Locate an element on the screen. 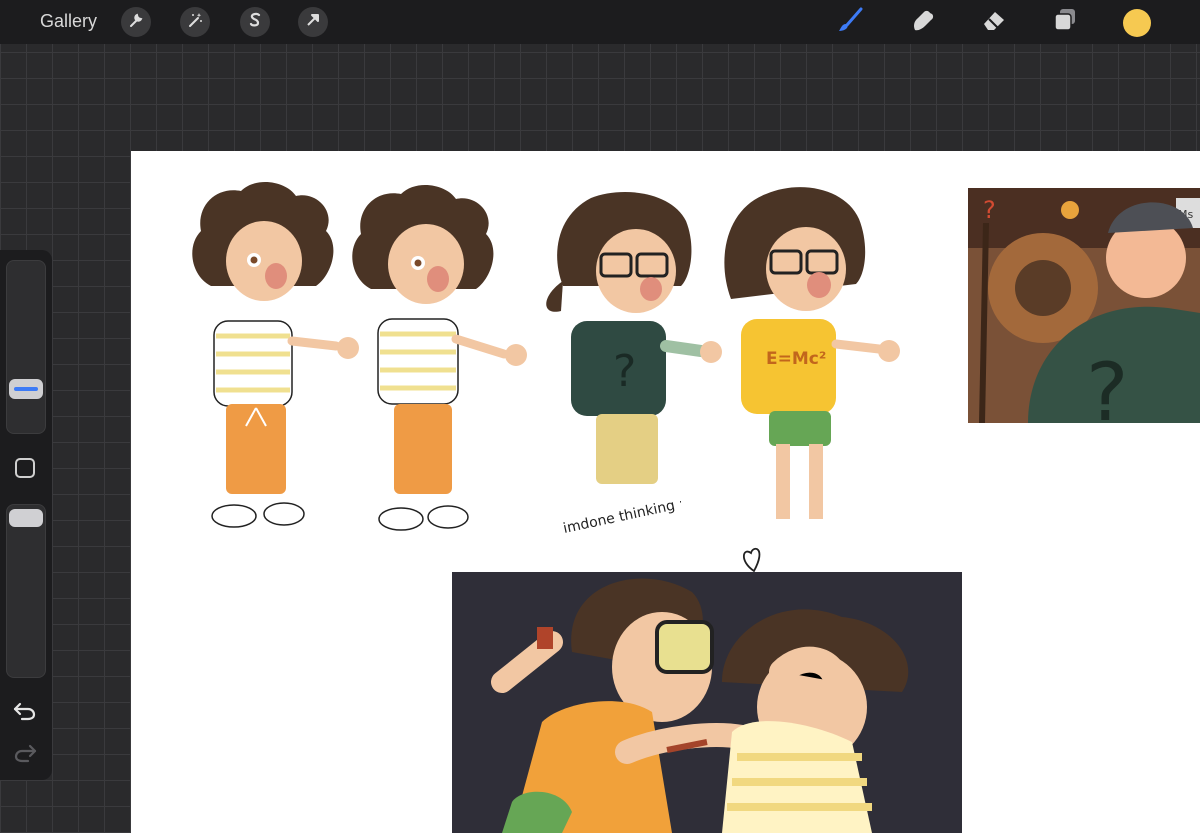 The width and height of the screenshot is (1200, 833). brush-icon is located at coordinates (850, 22).